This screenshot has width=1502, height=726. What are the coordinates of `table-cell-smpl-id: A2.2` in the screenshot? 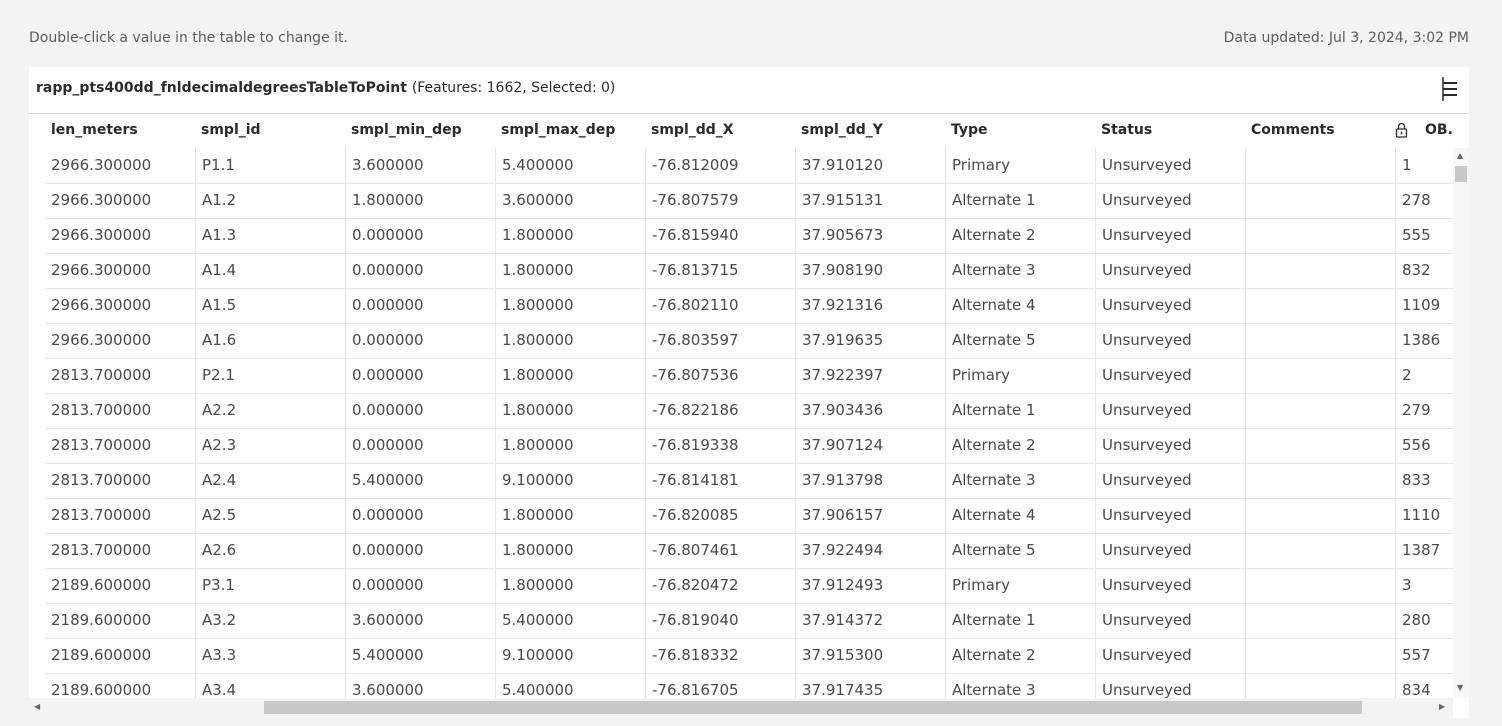 It's located at (270, 410).